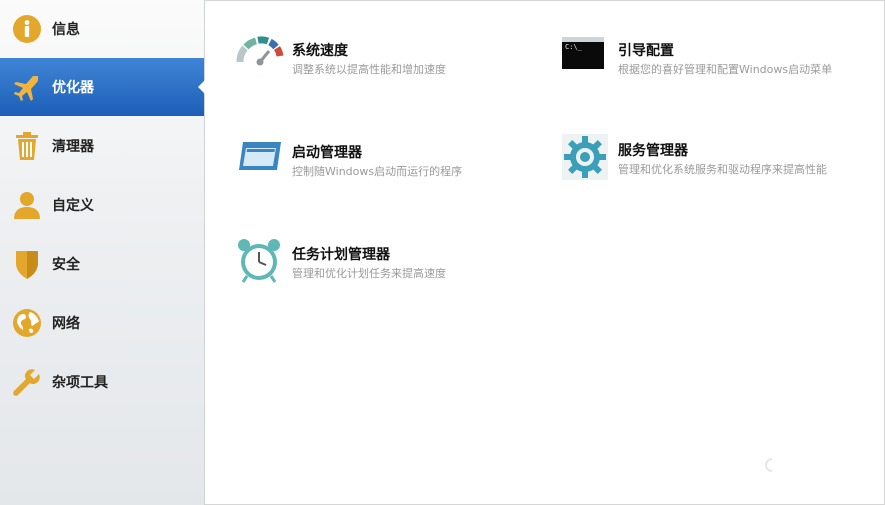  I want to click on tile-description: 管理和优化计划任务来提高速度, so click(369, 273).